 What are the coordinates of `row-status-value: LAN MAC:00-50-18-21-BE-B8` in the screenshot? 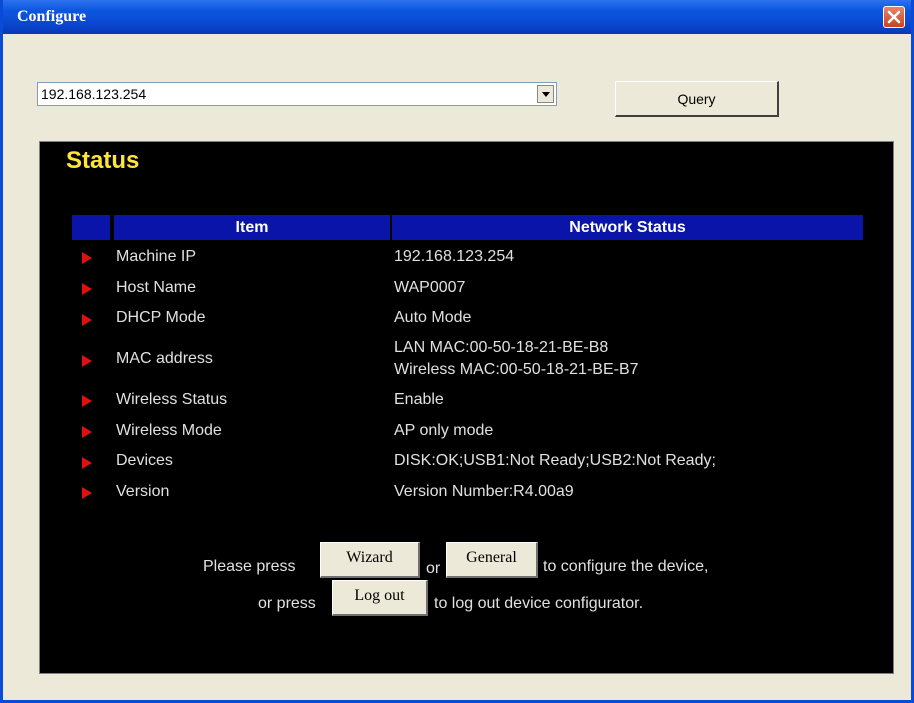 It's located at (501, 347).